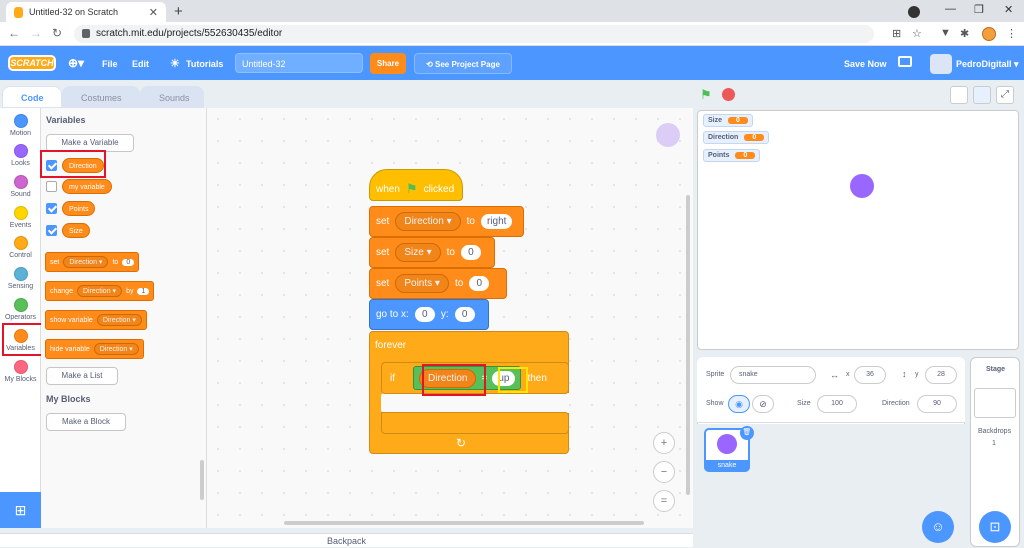 The height and width of the screenshot is (548, 1024). What do you see at coordinates (20, 278) in the screenshot?
I see `category-sensing: Sensing` at bounding box center [20, 278].